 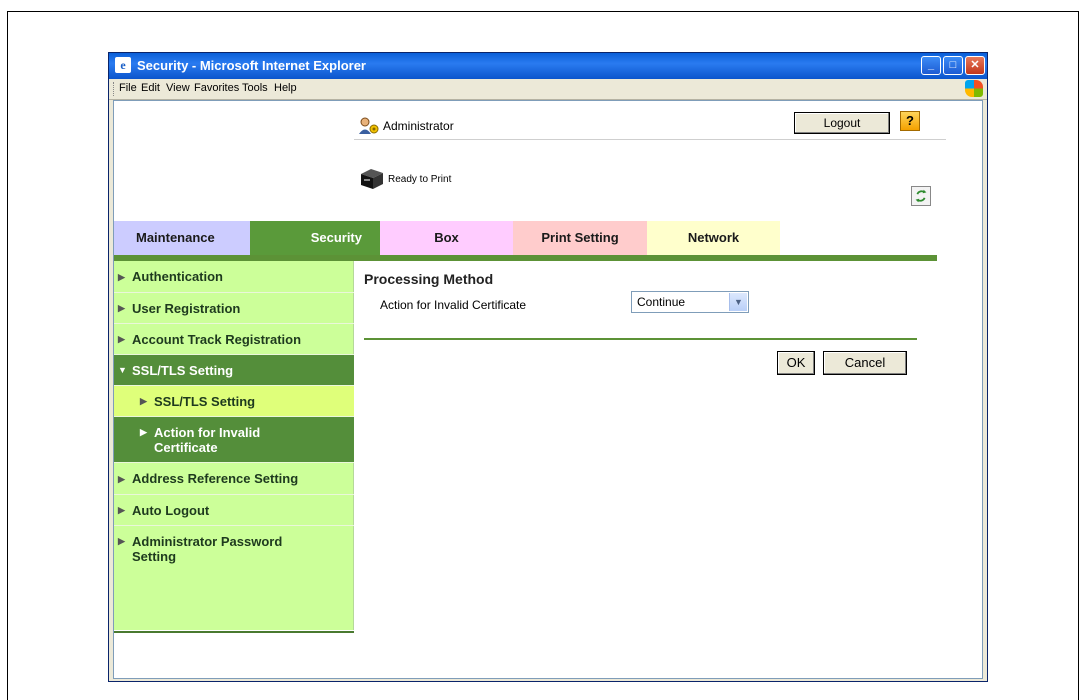 I want to click on menu-bar: File Edit View Favorites Tools Help, so click(x=548, y=89).